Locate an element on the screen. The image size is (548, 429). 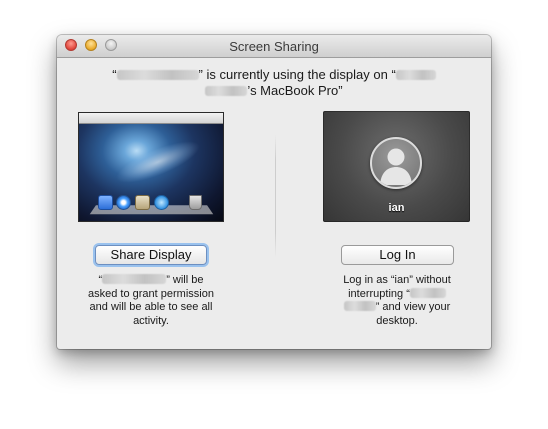
desc-text: activity. is located at coordinates (151, 320).